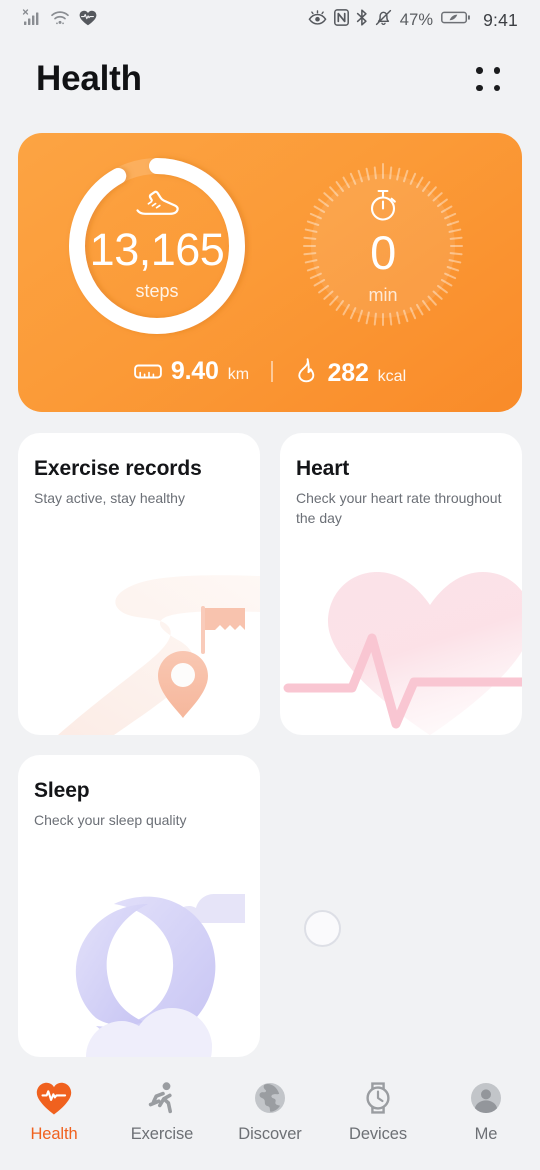 The width and height of the screenshot is (540, 1170). Describe the element at coordinates (401, 627) in the screenshot. I see `heart-ecg-illustration` at that location.